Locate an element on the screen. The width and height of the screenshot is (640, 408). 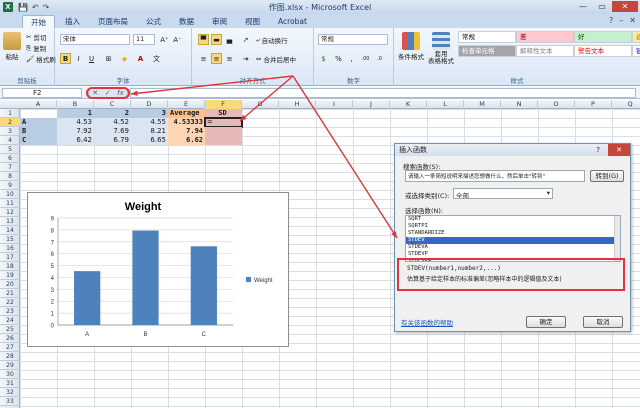
indent-icon: ⇥ is located at coordinates (245, 58).